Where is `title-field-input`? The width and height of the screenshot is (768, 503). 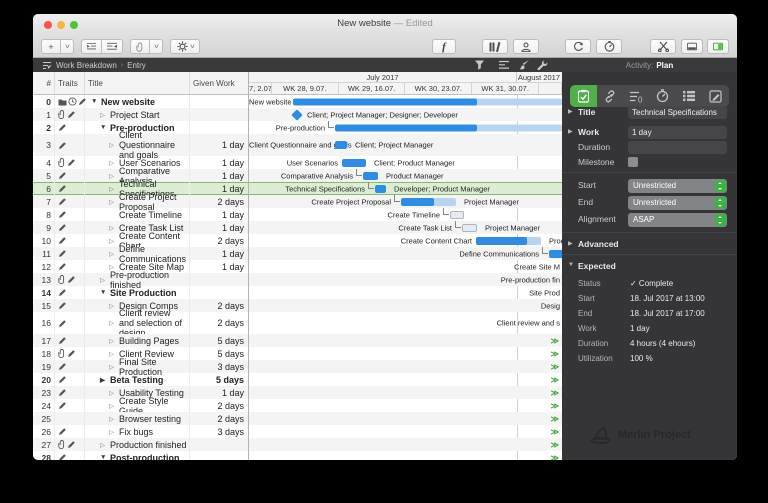 title-field-input is located at coordinates (677, 112).